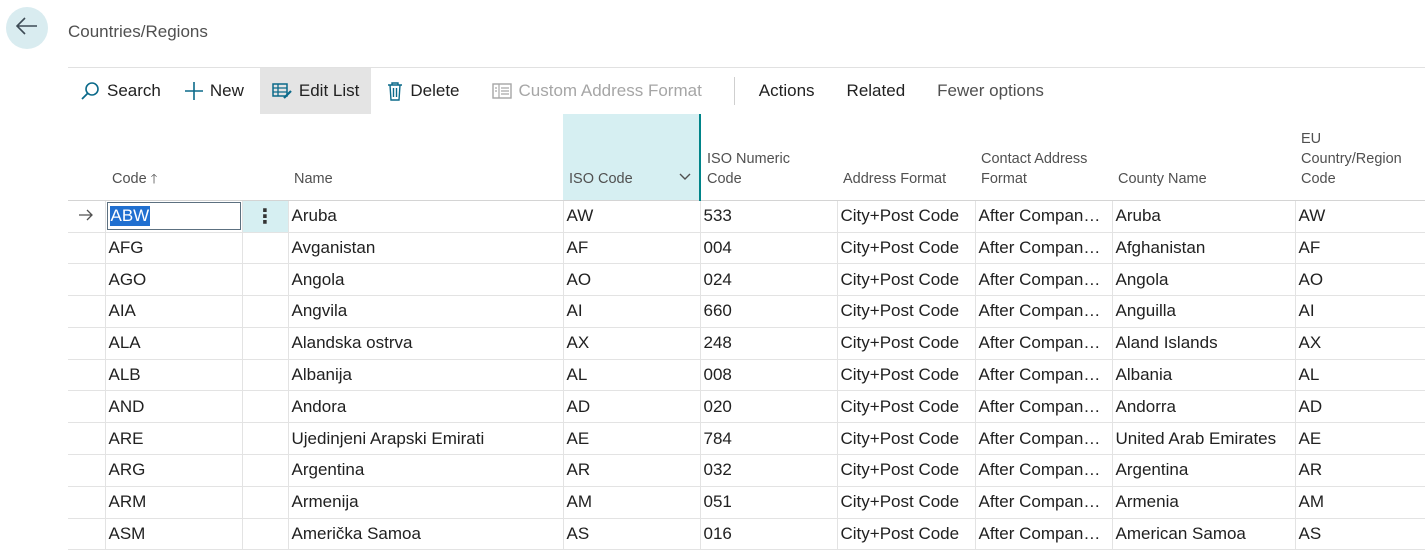 Image resolution: width=1425 pixels, height=550 pixels. Describe the element at coordinates (631, 470) in the screenshot. I see `cell-iso-code: AR` at that location.